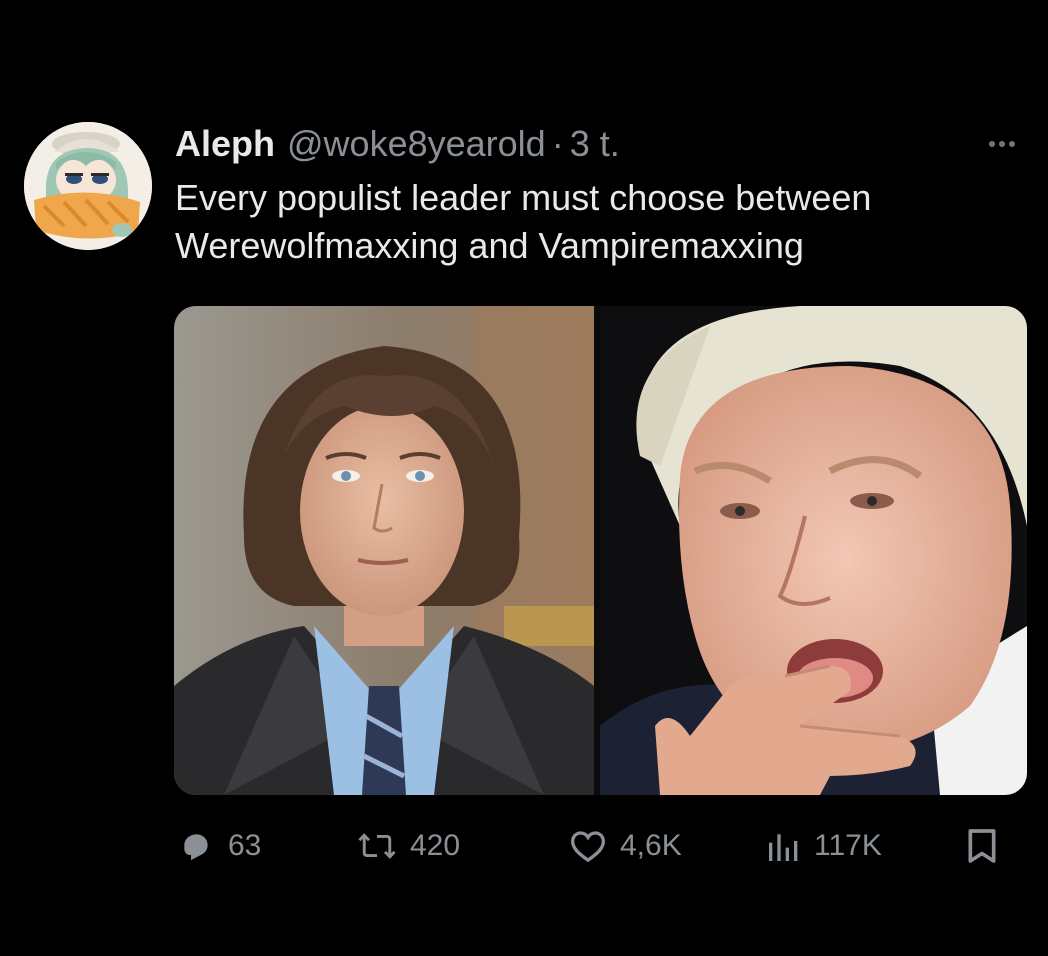  Describe the element at coordinates (848, 845) in the screenshot. I see `views-count: 117K` at that location.